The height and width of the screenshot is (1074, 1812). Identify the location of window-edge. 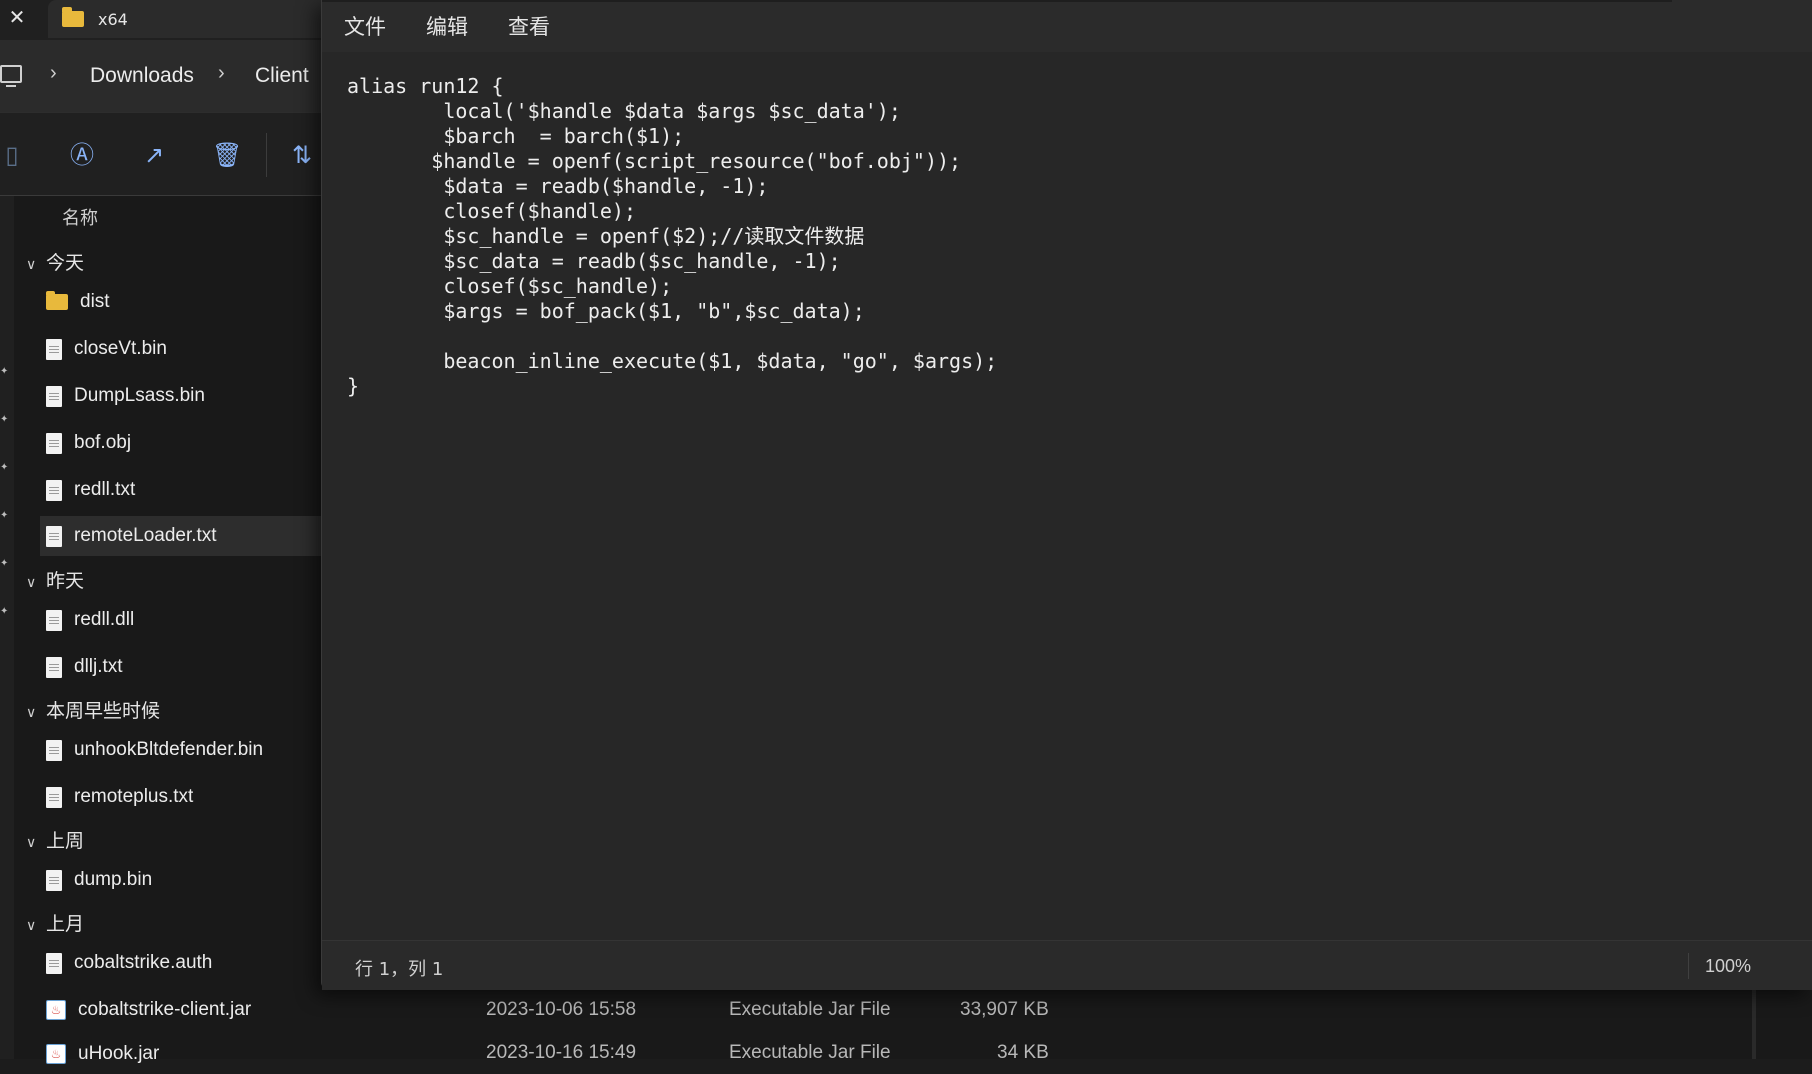
(997, 1).